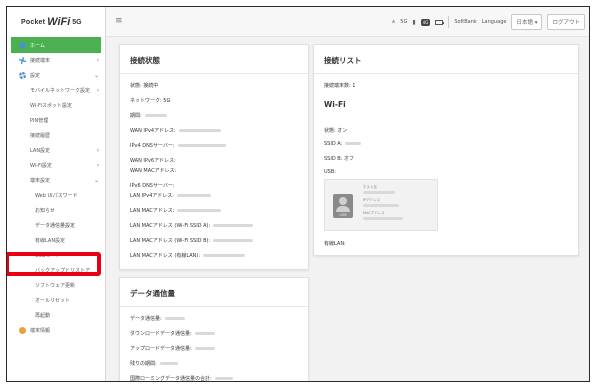 This screenshot has width=600, height=388. I want to click on sidebar-item-notice: お知らせ, so click(56, 210).